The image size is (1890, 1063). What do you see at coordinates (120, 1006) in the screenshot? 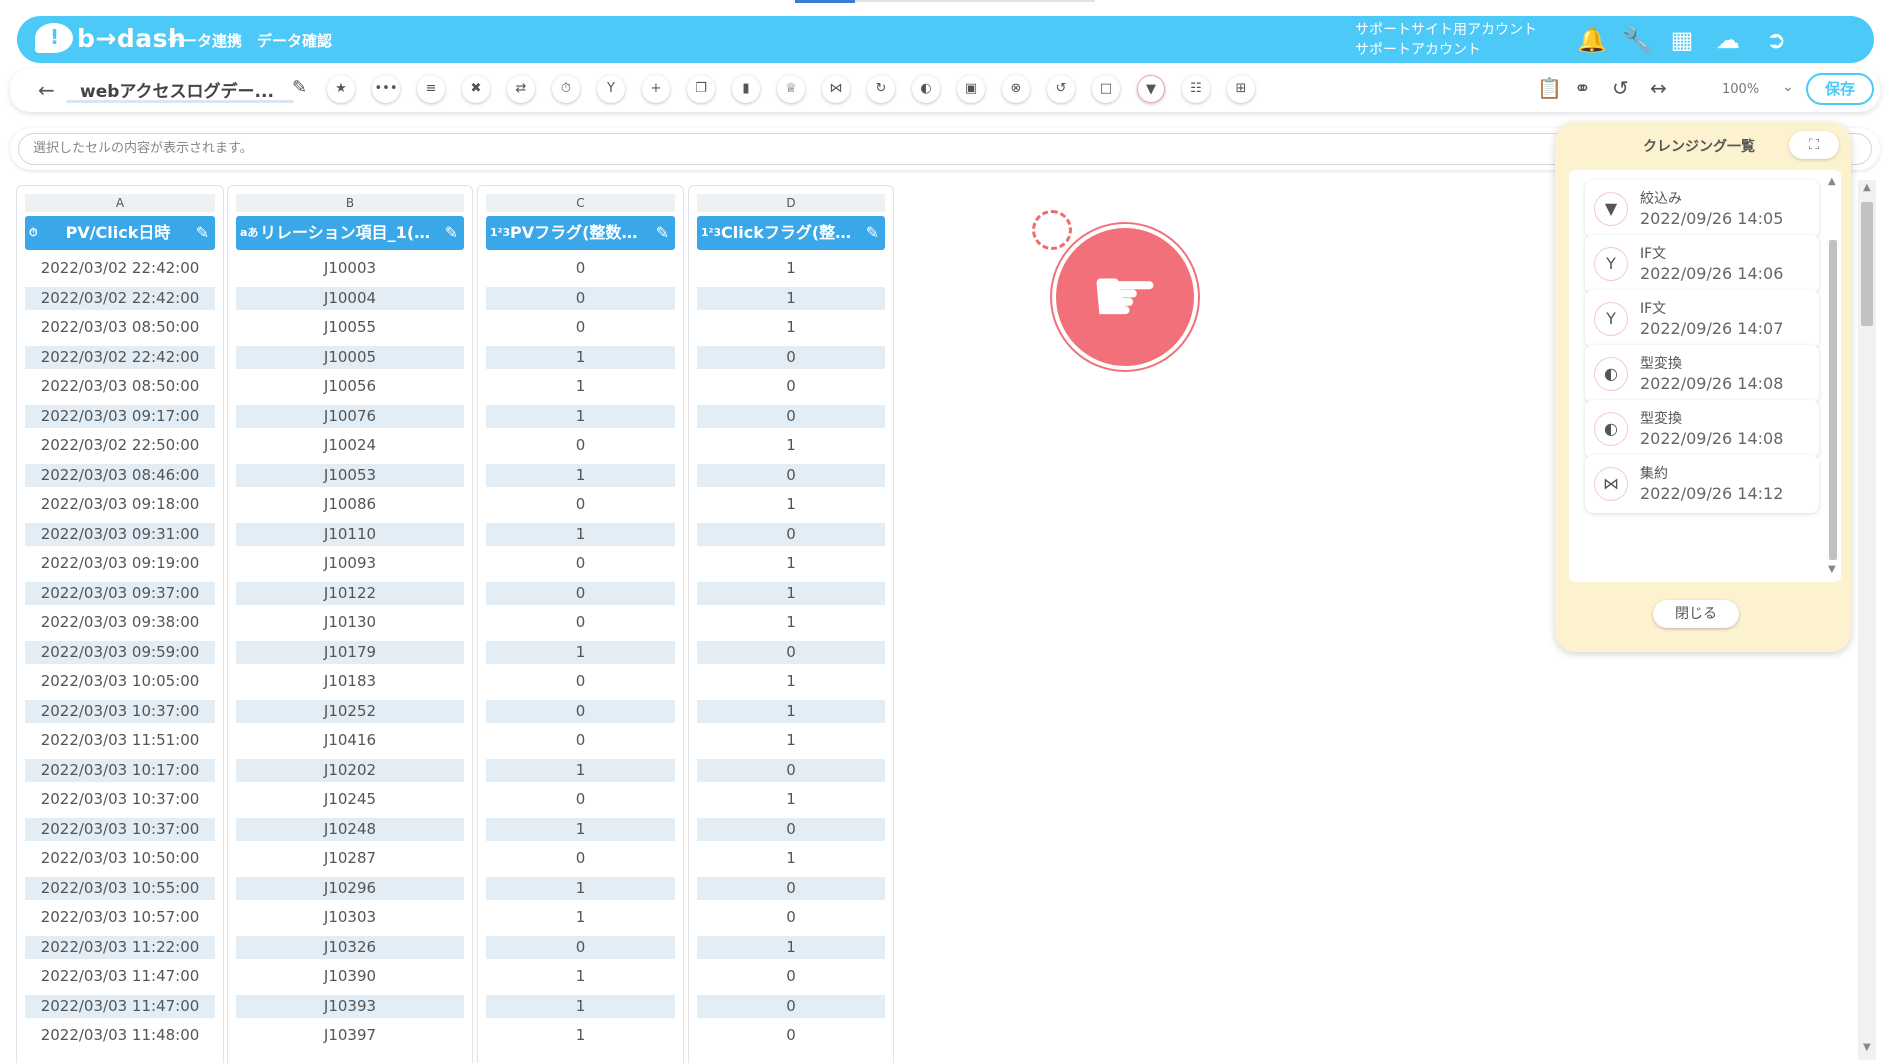
I see `table-cell: 2022/03/03 11:47:00` at bounding box center [120, 1006].